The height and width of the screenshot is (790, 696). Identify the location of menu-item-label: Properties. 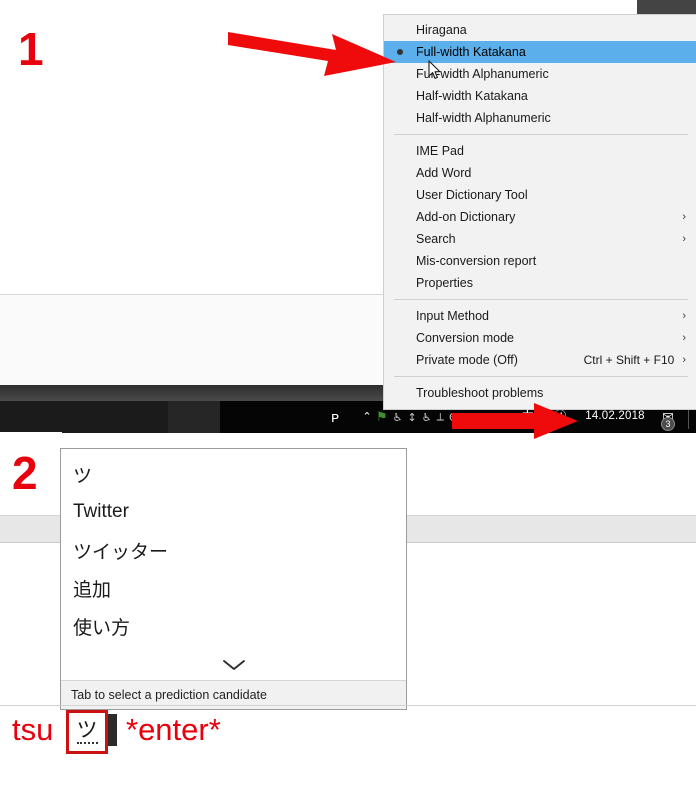
(444, 283).